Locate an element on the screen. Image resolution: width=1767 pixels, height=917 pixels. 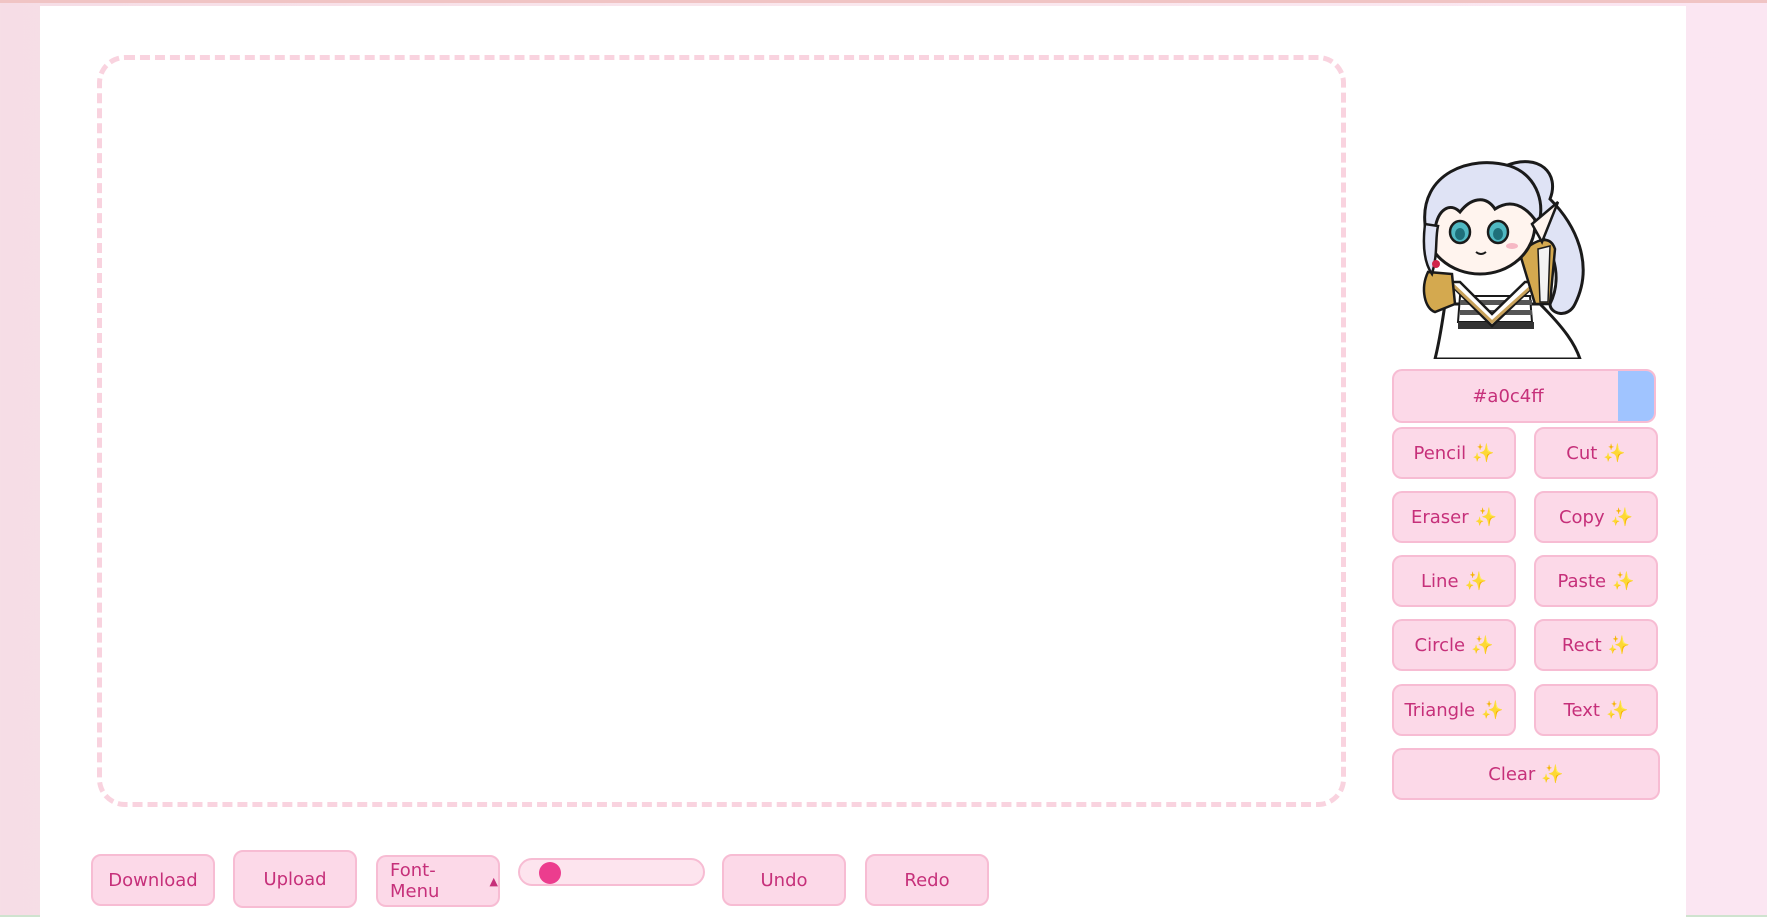
upload-label: Upload is located at coordinates (295, 879).